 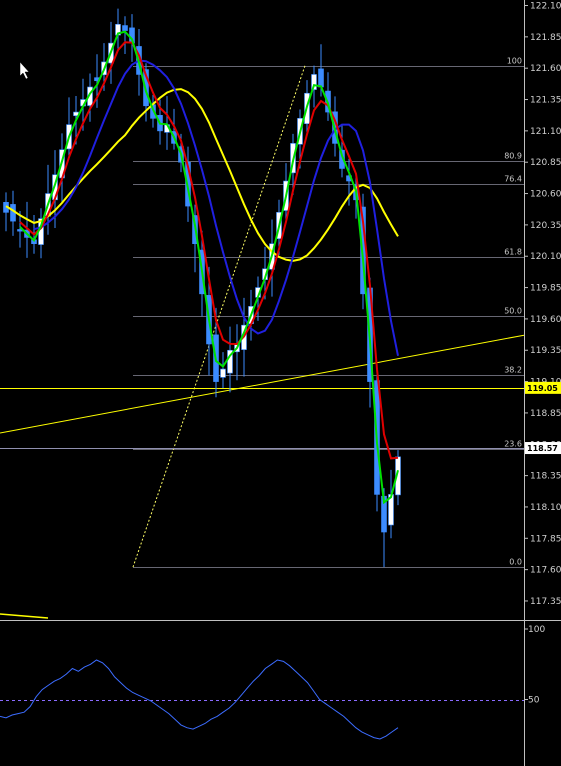 What do you see at coordinates (515, 562) in the screenshot?
I see `fib-level-label: 0.0` at bounding box center [515, 562].